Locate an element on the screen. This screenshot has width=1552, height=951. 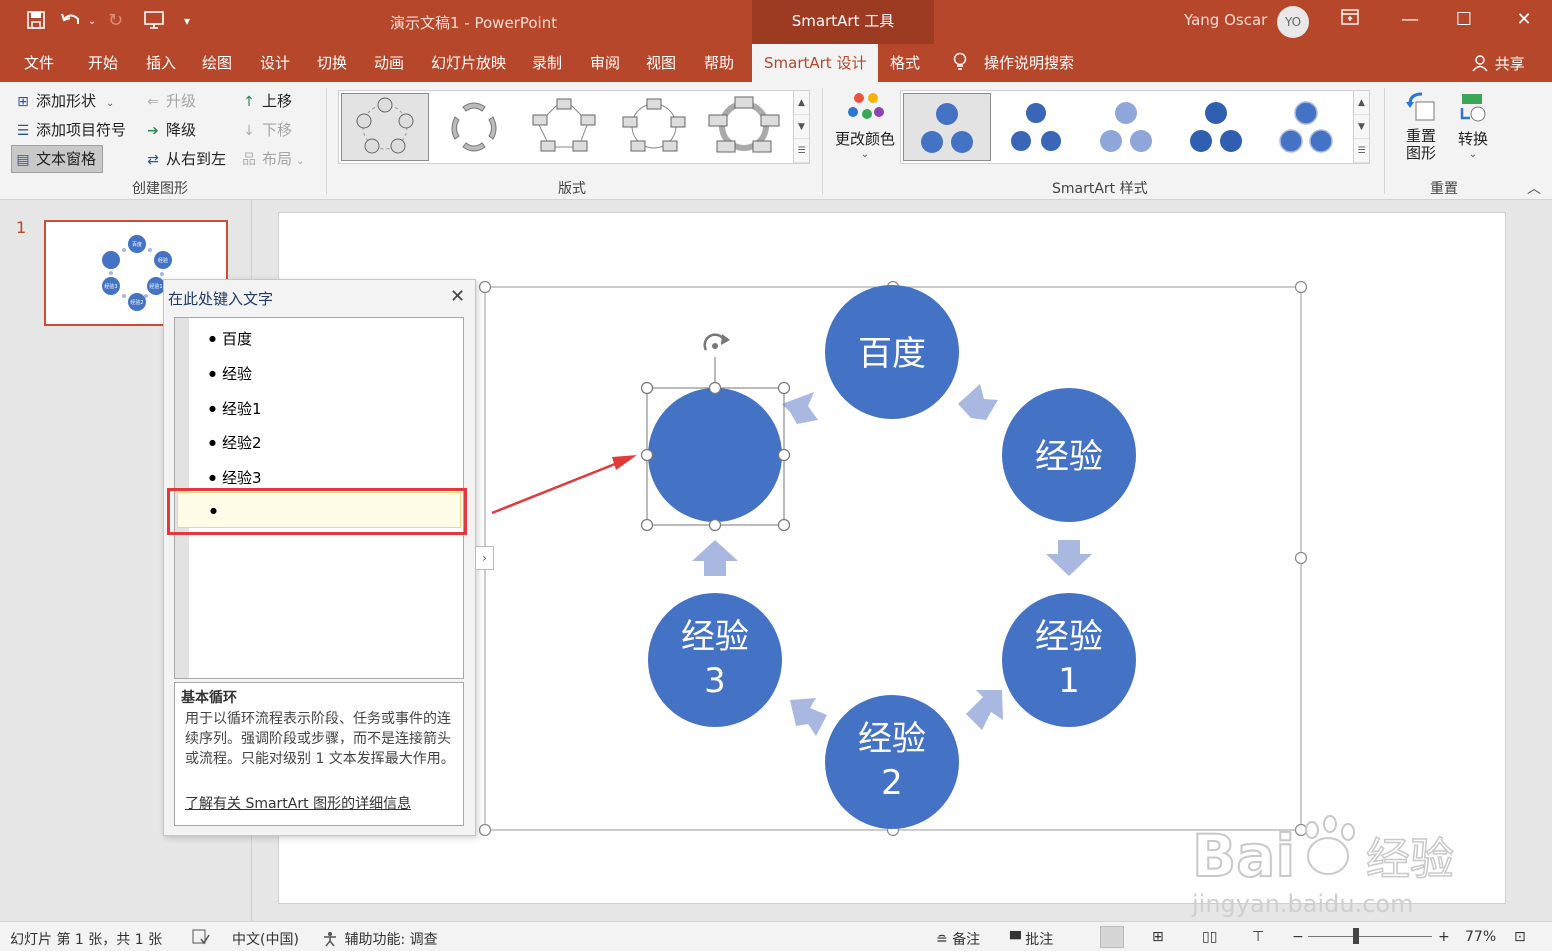
arrow-left is located at coordinates (715, 558).